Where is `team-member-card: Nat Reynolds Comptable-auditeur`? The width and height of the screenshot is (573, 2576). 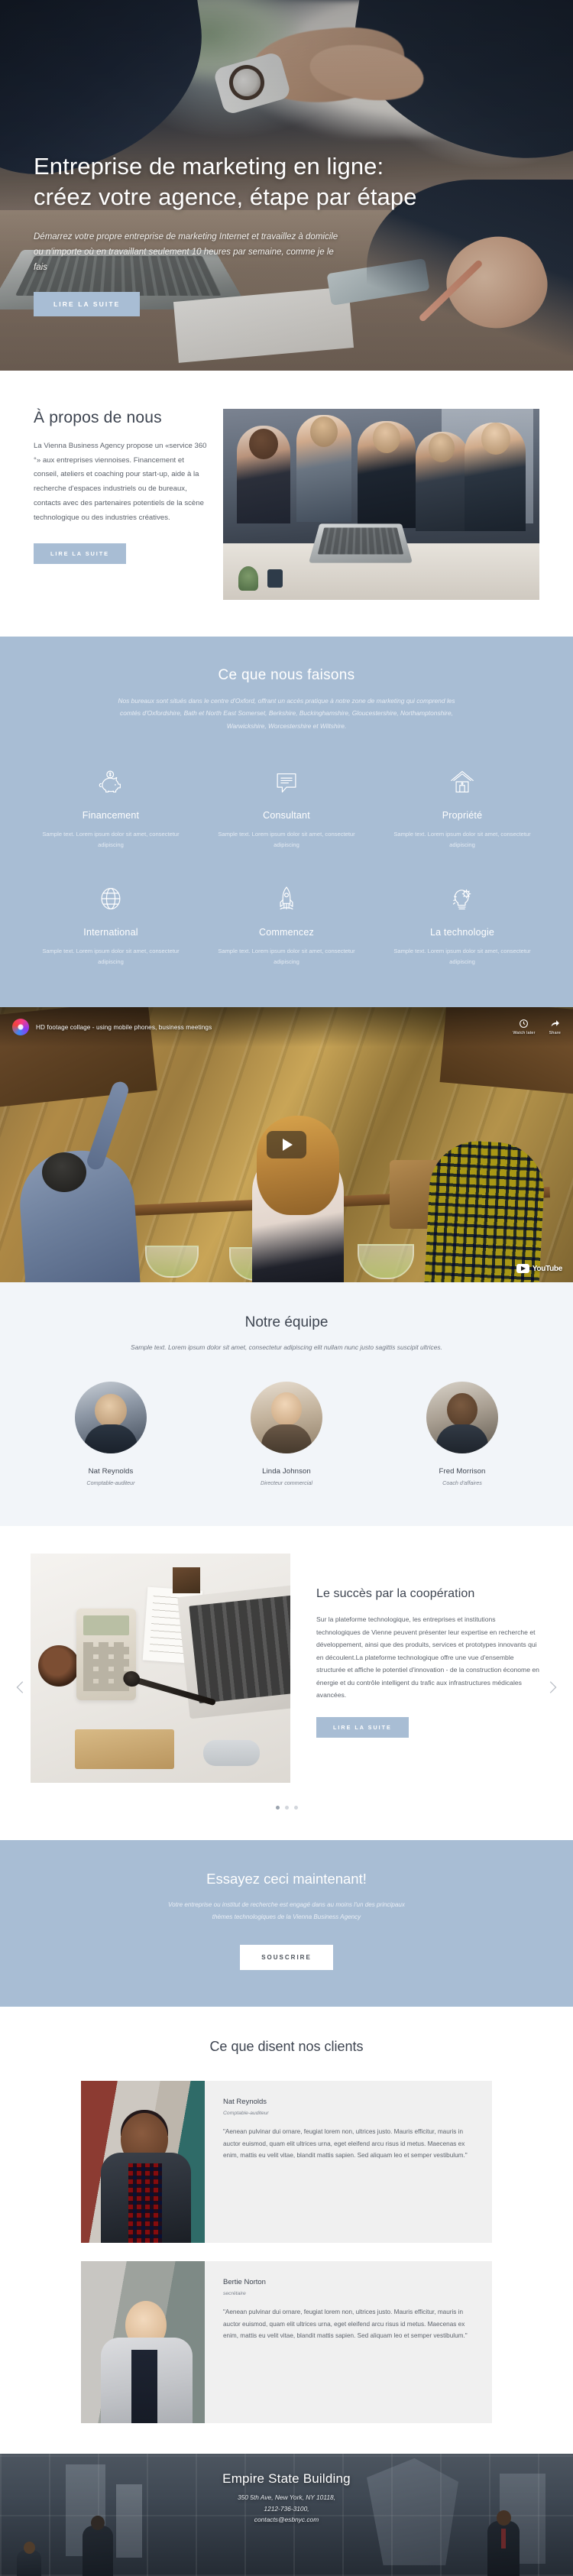 team-member-card: Nat Reynolds Comptable-auditeur is located at coordinates (111, 1434).